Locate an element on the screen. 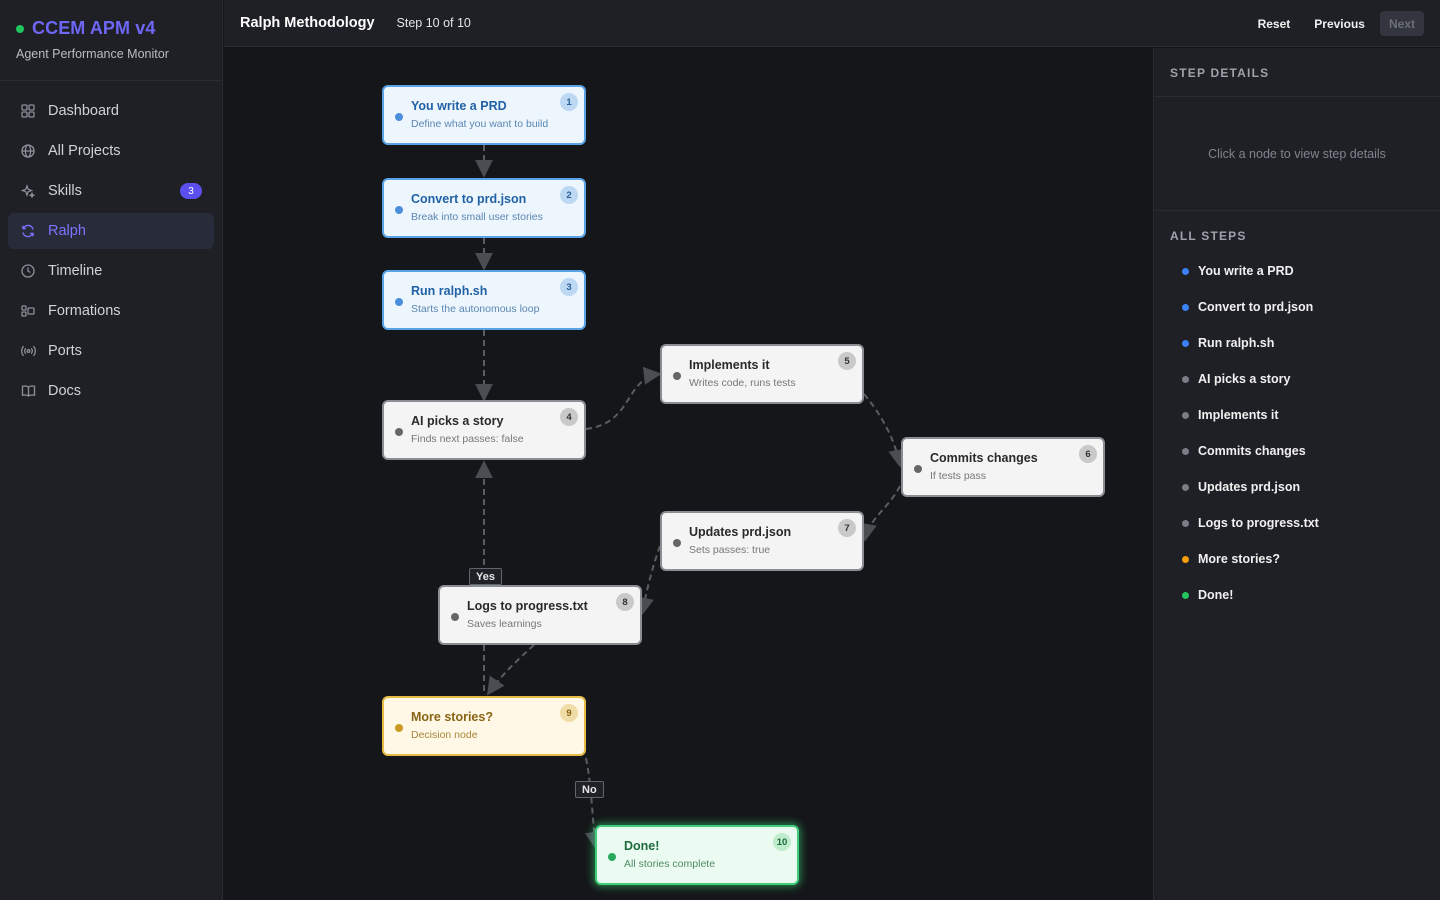 The width and height of the screenshot is (1440, 900). sidebar-item-label: Ralph is located at coordinates (67, 231).